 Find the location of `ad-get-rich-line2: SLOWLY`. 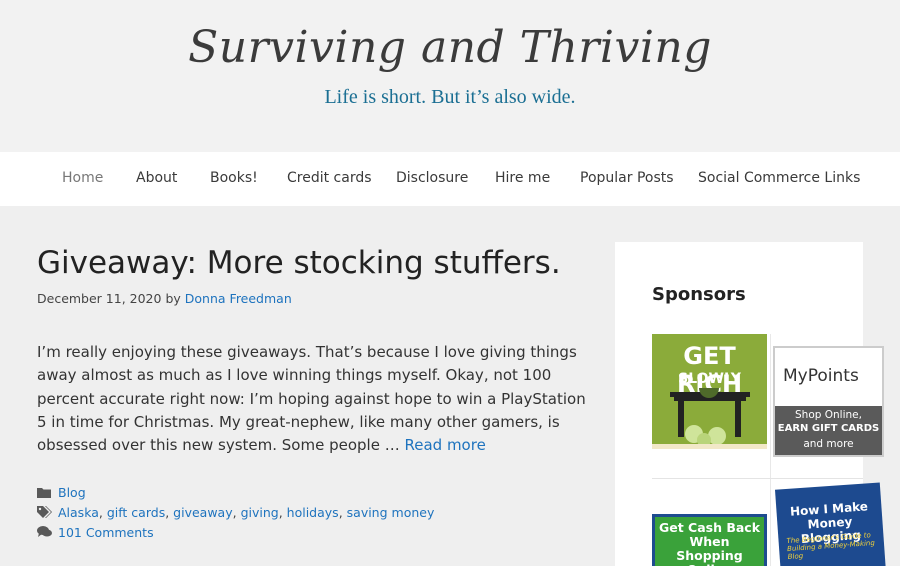

ad-get-rich-line2: SLOWLY is located at coordinates (709, 379).